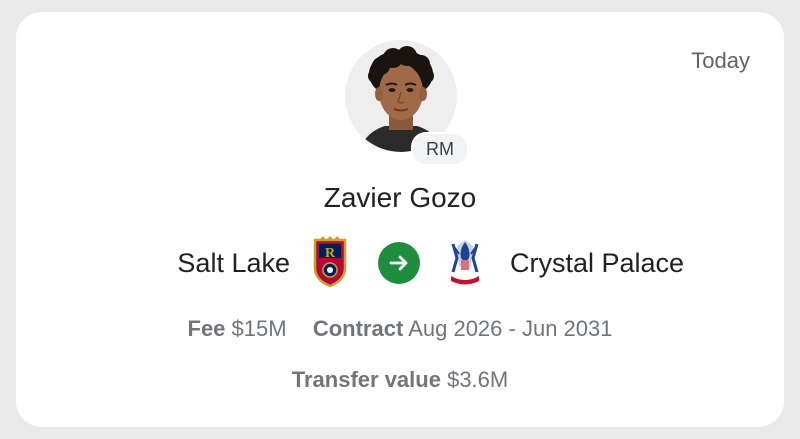  I want to click on transfer-value-label: Transfer value, so click(366, 379).